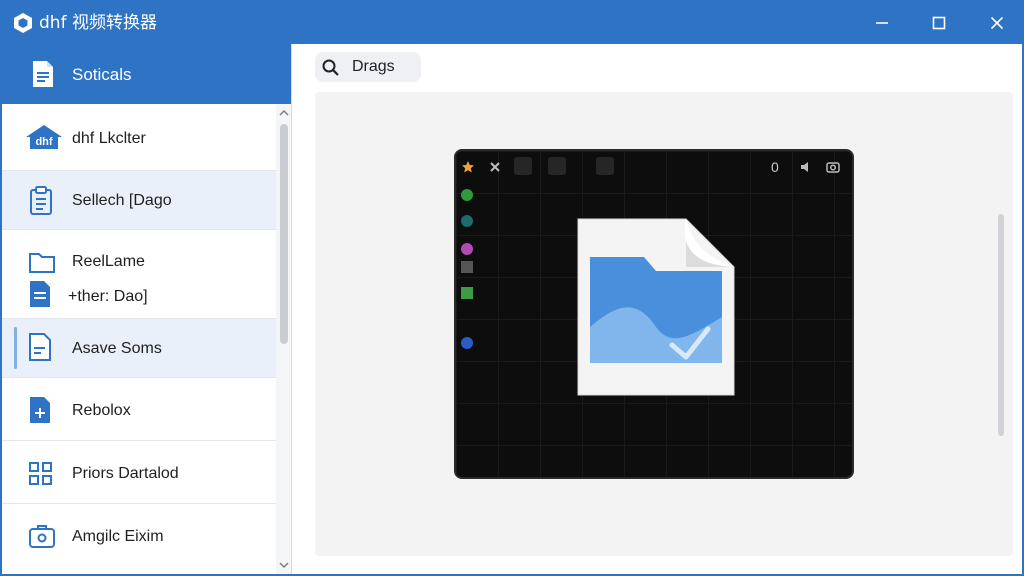  Describe the element at coordinates (41, 200) in the screenshot. I see `clipboard-list-icon` at that location.